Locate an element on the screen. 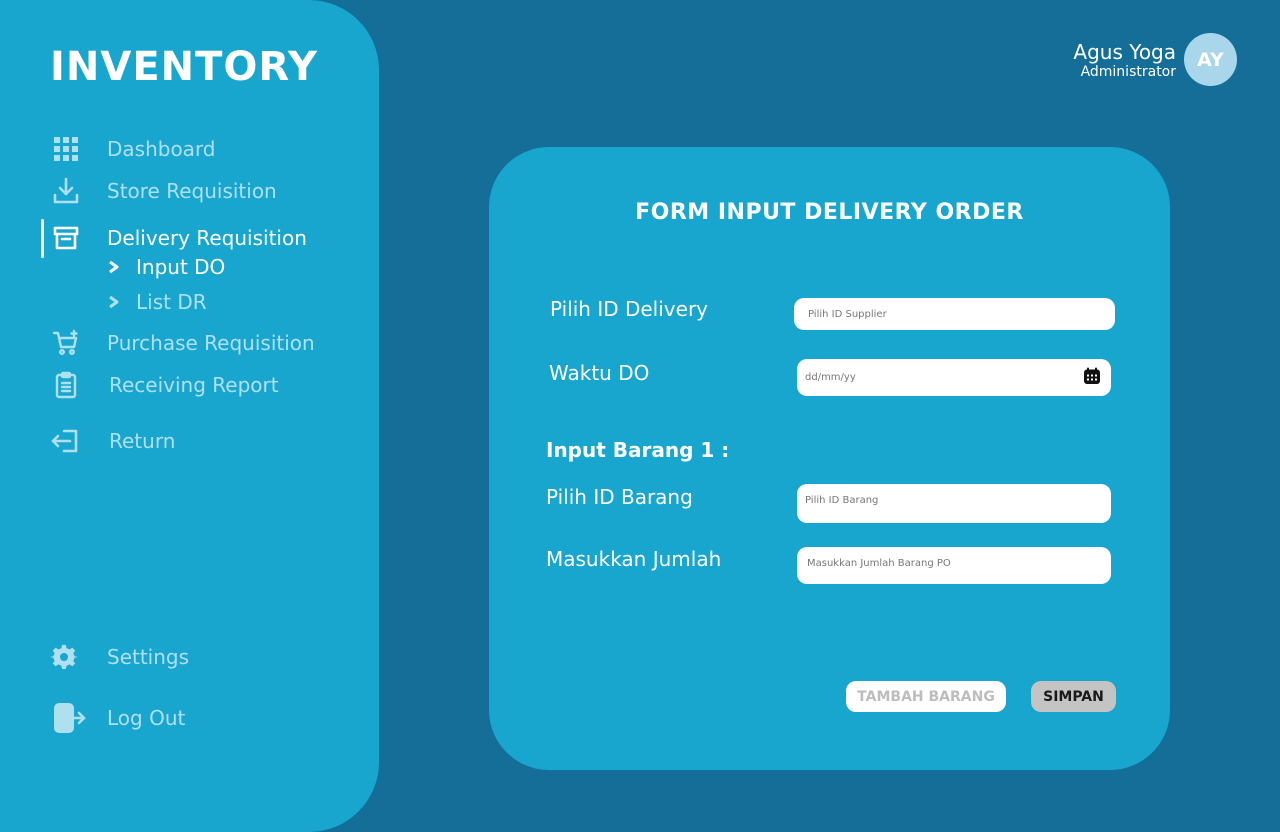 The height and width of the screenshot is (832, 1280). sidebar-item-receiving-report: Receiving Report is located at coordinates (165, 385).